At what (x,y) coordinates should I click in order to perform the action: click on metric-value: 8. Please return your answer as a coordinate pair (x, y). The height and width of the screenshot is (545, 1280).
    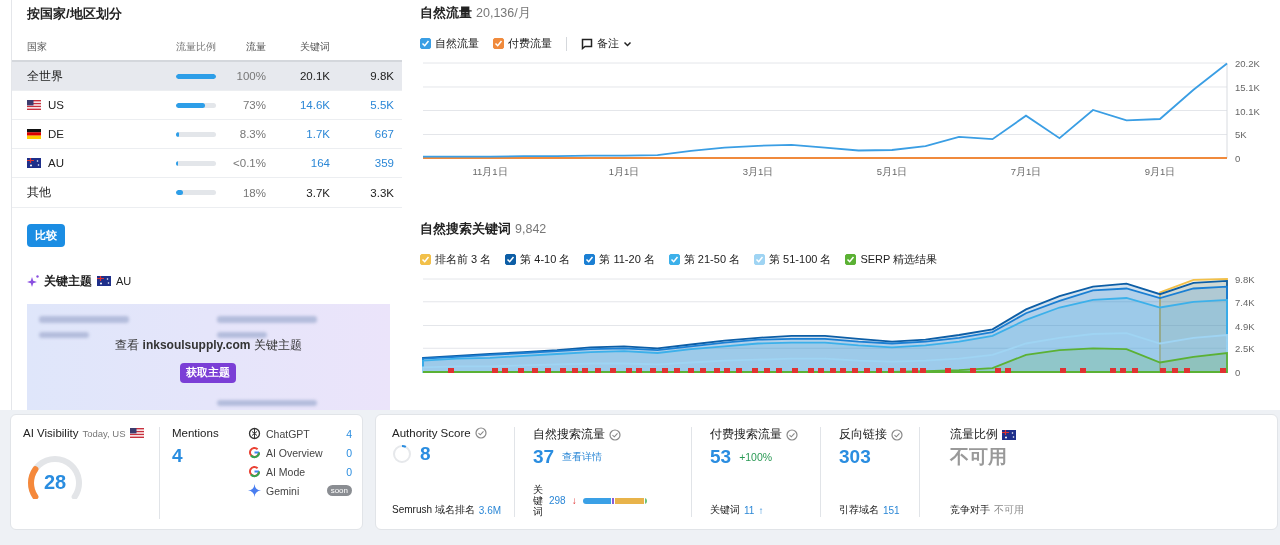
    Looking at the image, I should click on (425, 454).